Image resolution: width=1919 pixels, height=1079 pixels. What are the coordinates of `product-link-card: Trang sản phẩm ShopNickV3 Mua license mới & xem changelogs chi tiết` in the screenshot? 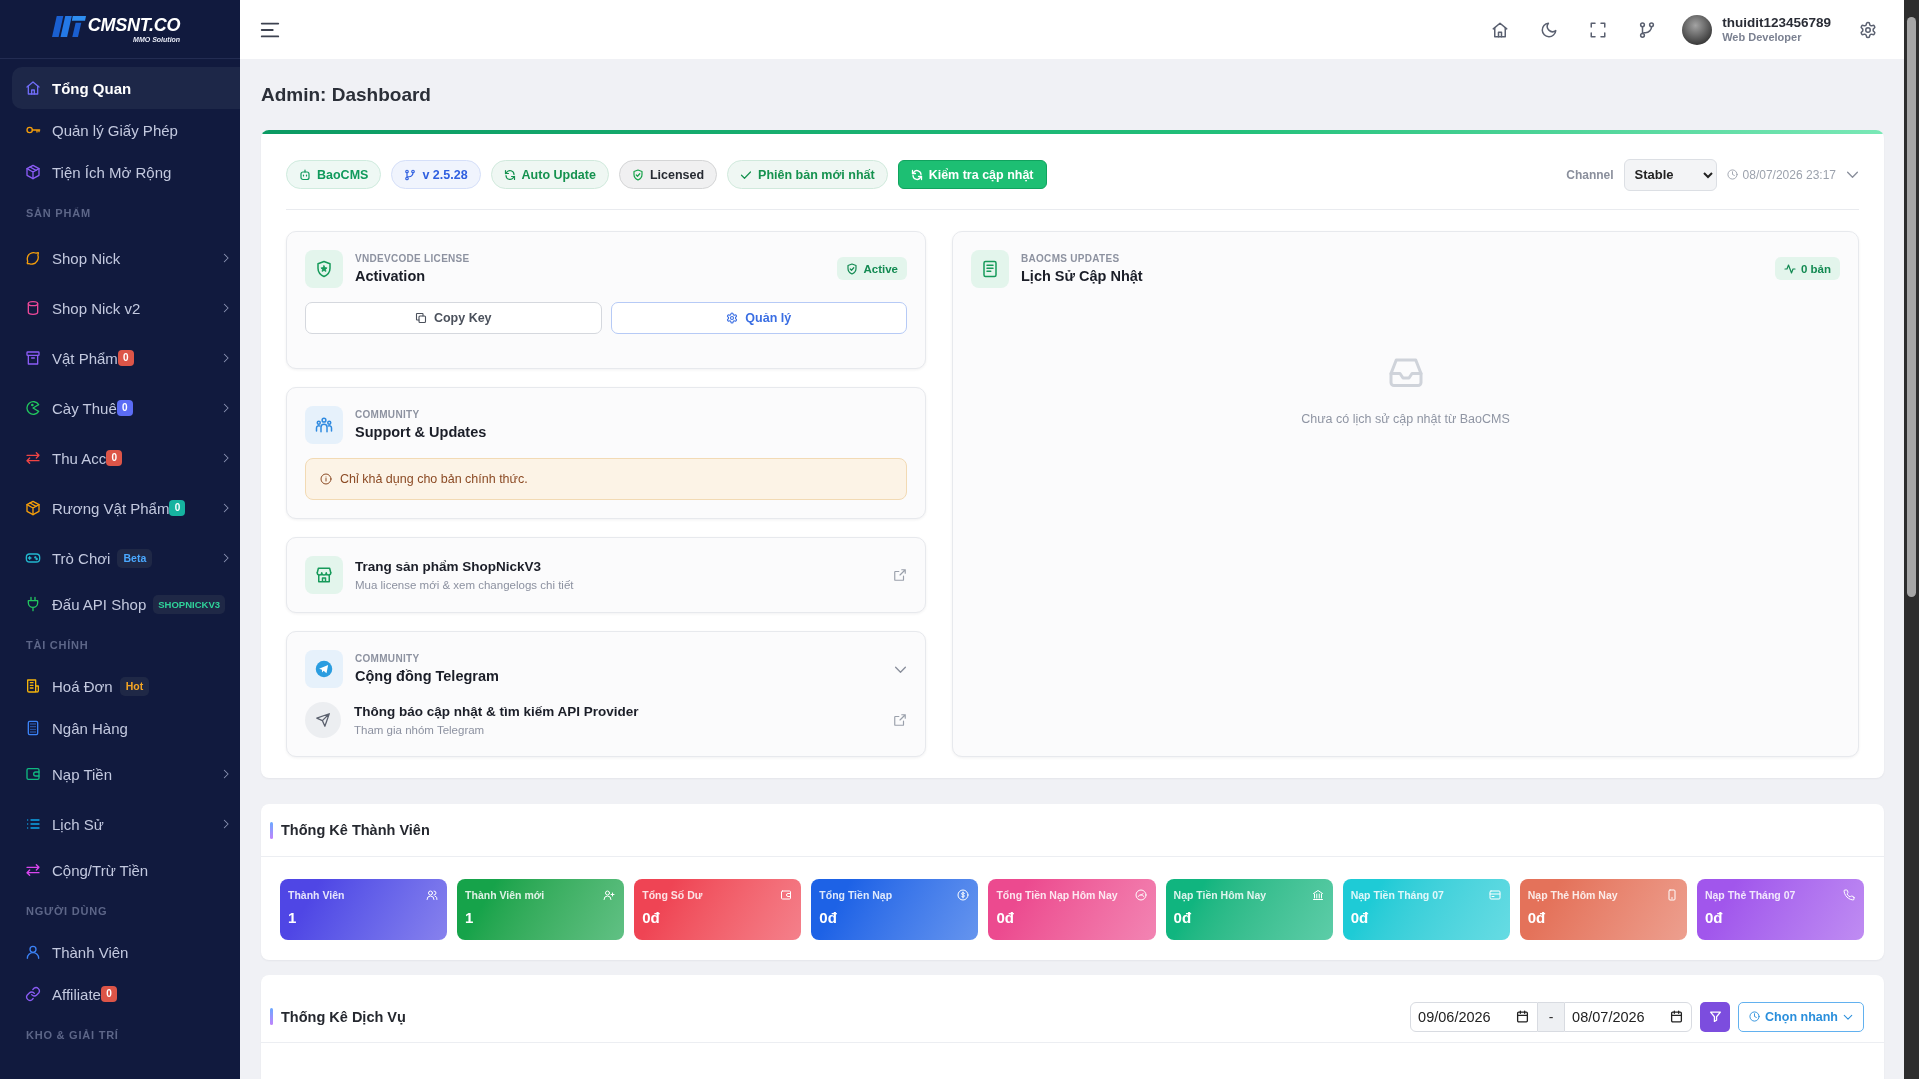 It's located at (606, 575).